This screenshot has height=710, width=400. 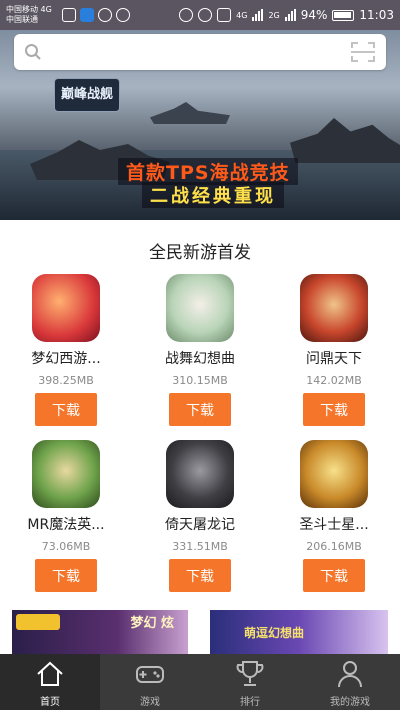 What do you see at coordinates (205, 15) in the screenshot?
I see `alarm-icon` at bounding box center [205, 15].